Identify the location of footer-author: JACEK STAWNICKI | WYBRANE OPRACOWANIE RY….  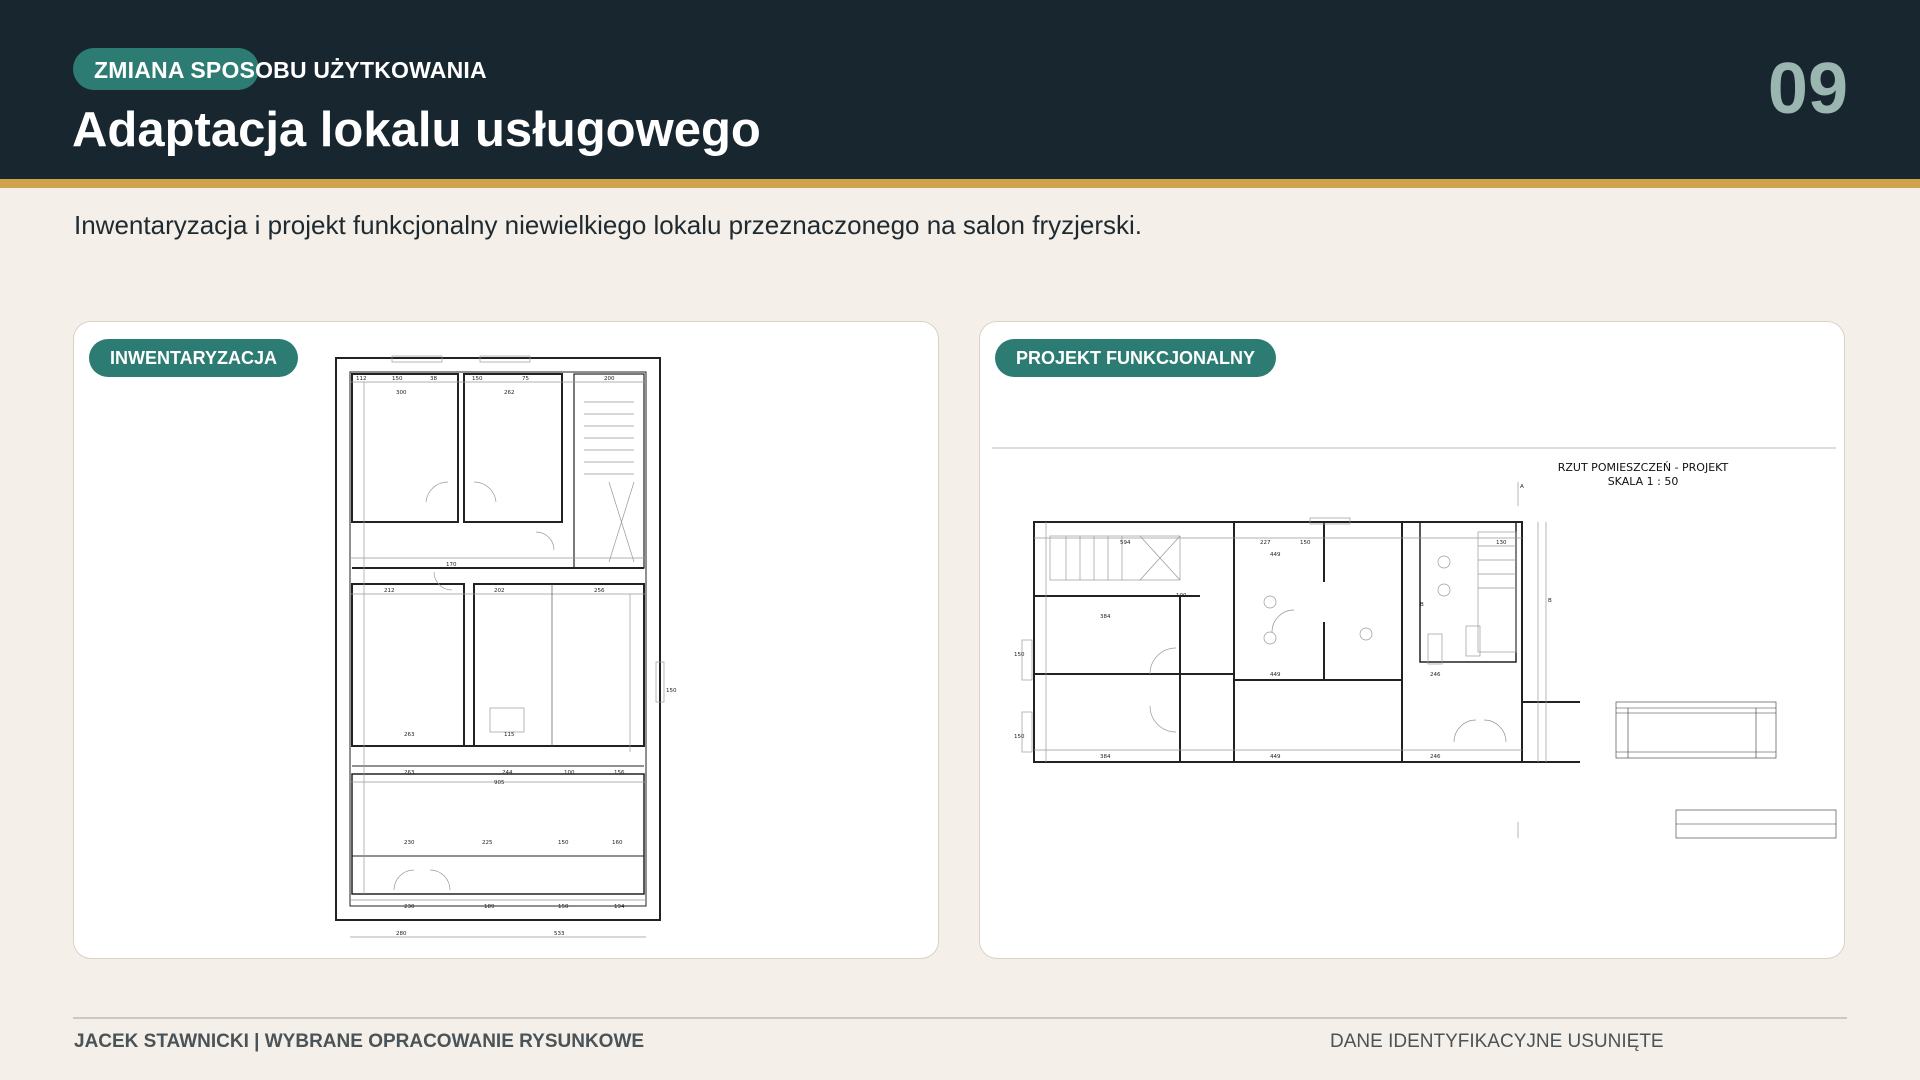
(359, 1041).